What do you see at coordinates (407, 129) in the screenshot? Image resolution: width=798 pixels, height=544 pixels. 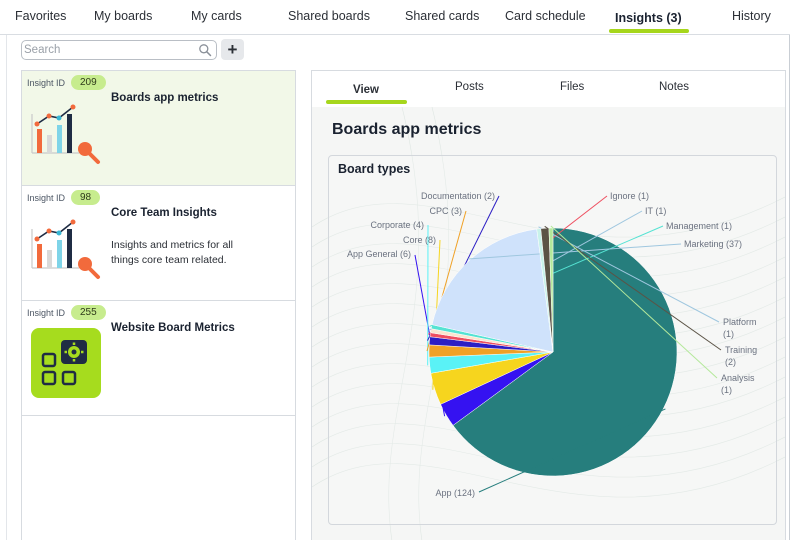 I see `insight-heading: Boards app metrics` at bounding box center [407, 129].